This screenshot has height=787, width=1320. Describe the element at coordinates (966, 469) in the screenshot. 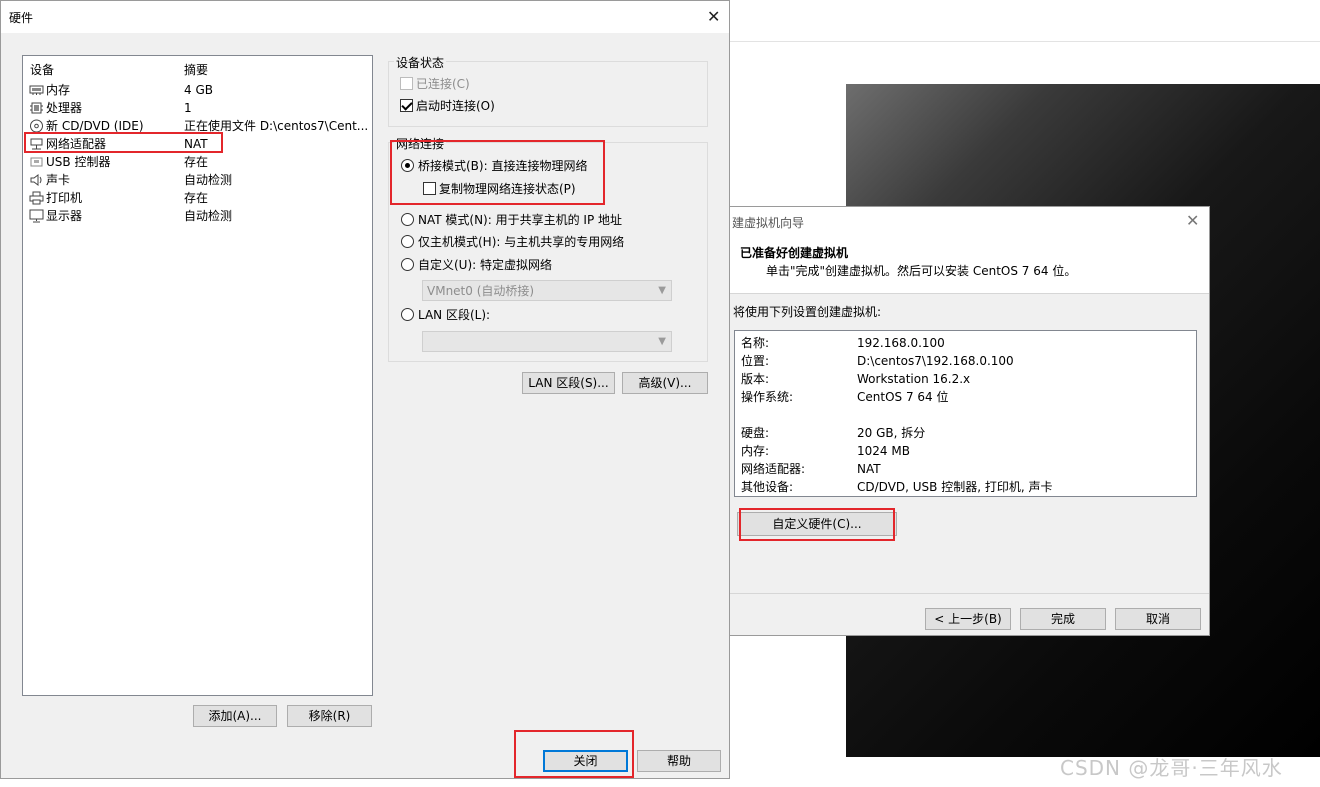

I see `summary-row: 网络适配器: NAT` at that location.